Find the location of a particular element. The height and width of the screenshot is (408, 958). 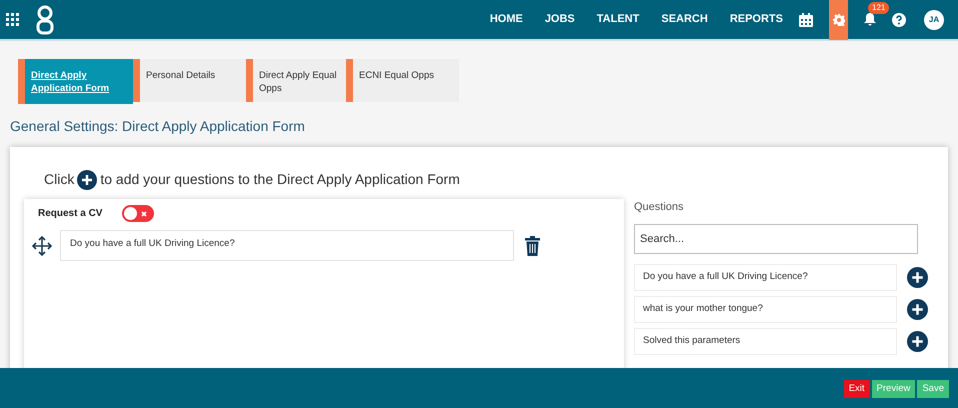

nav-link: TALENT is located at coordinates (618, 19).